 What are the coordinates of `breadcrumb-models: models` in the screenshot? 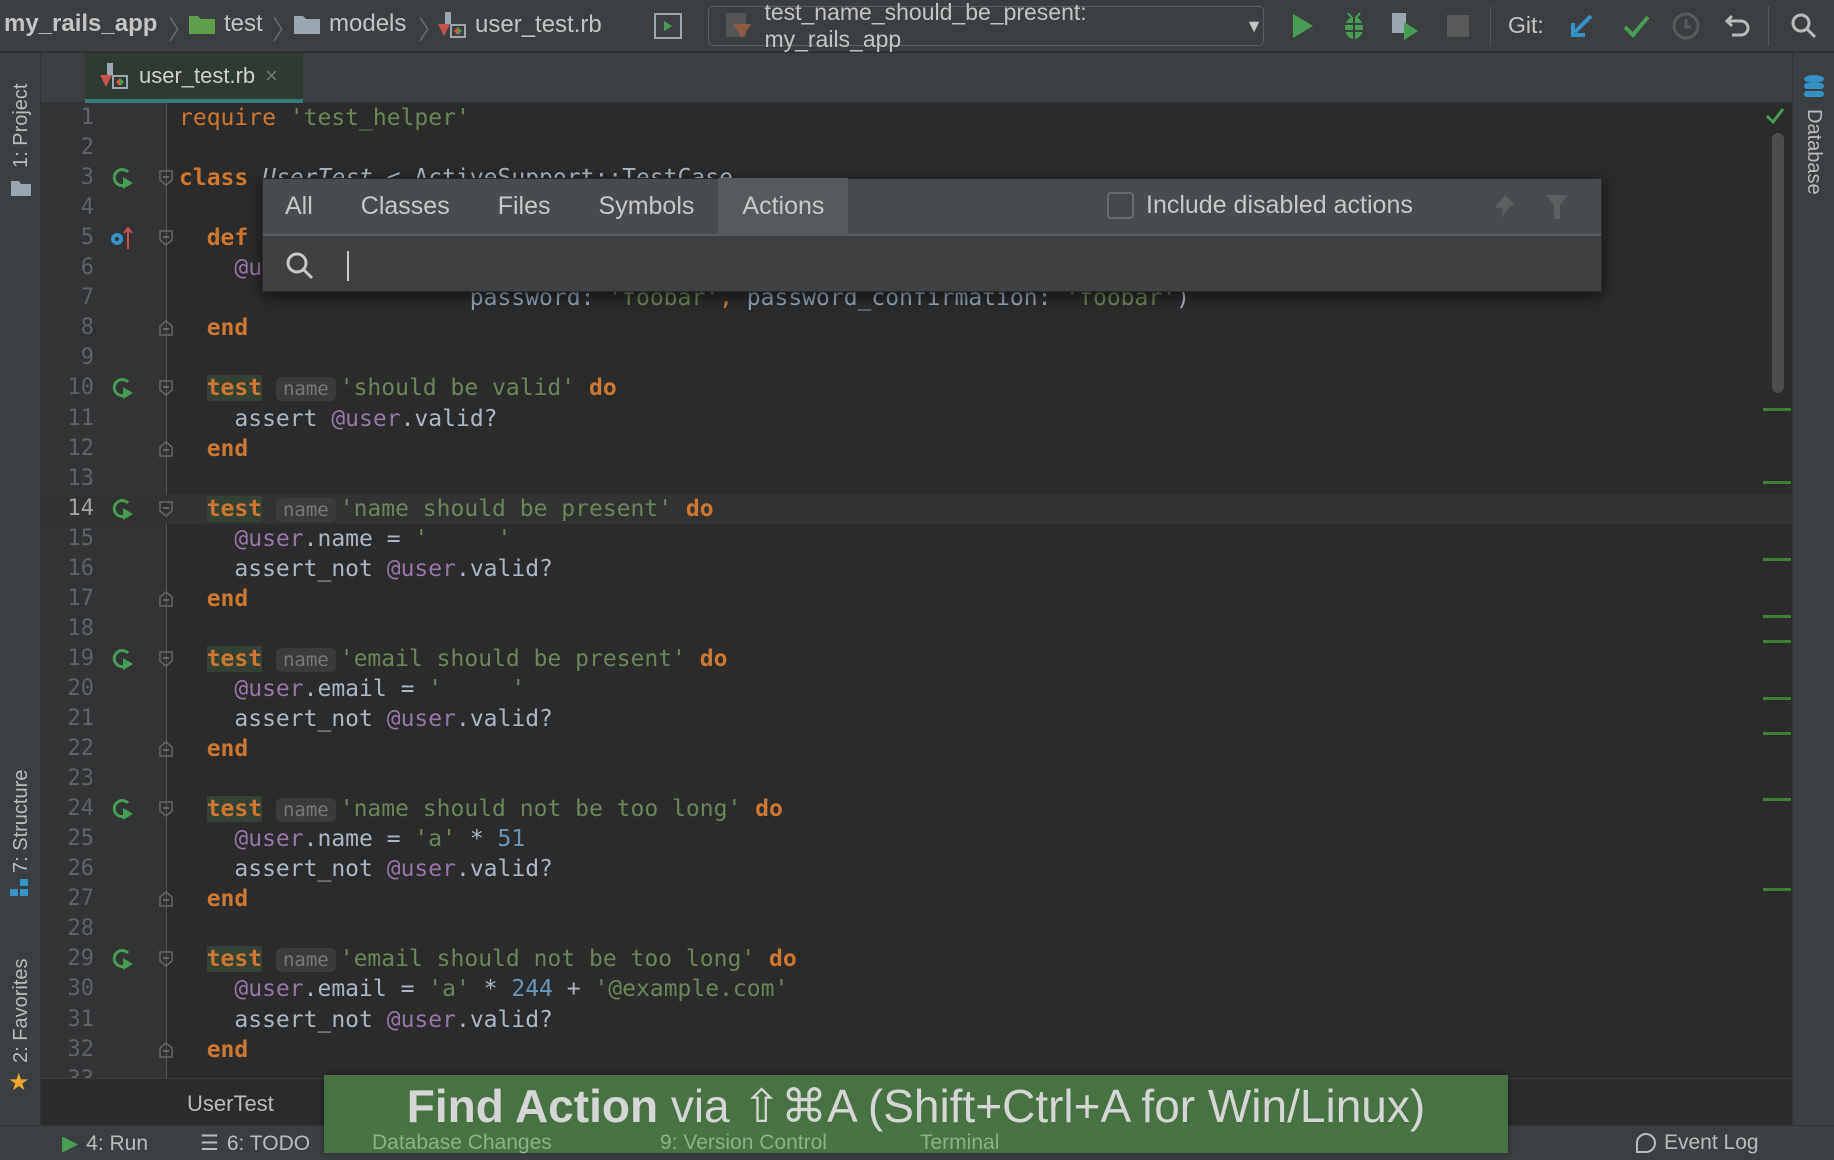 It's located at (349, 24).